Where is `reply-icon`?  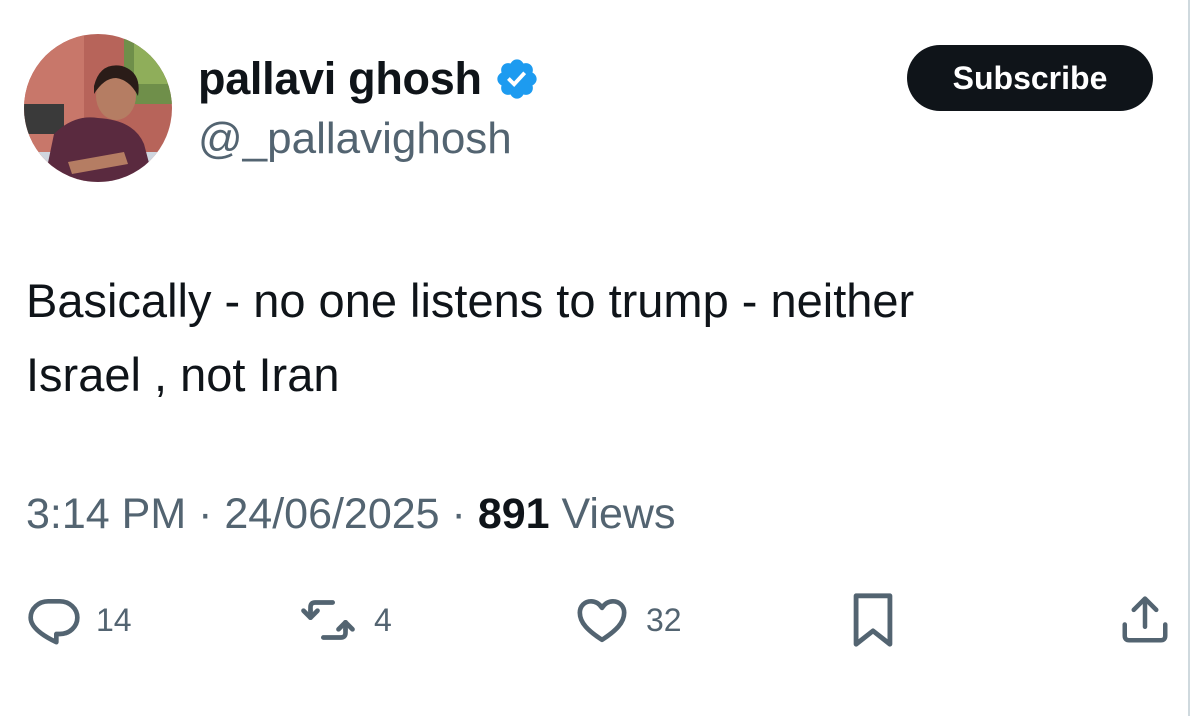
reply-icon is located at coordinates (54, 622).